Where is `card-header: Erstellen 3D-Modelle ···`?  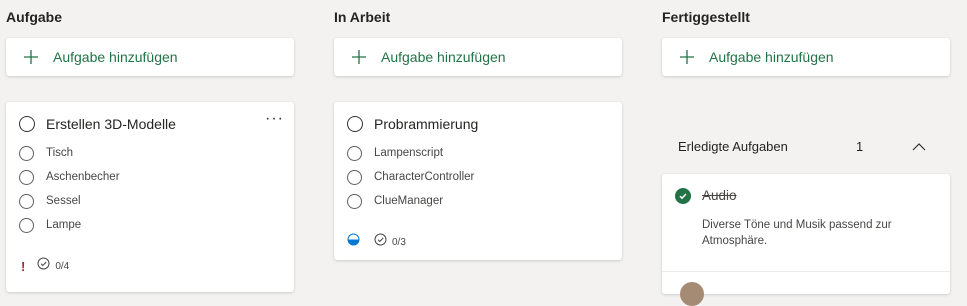 card-header: Erstellen 3D-Modelle ··· is located at coordinates (150, 124).